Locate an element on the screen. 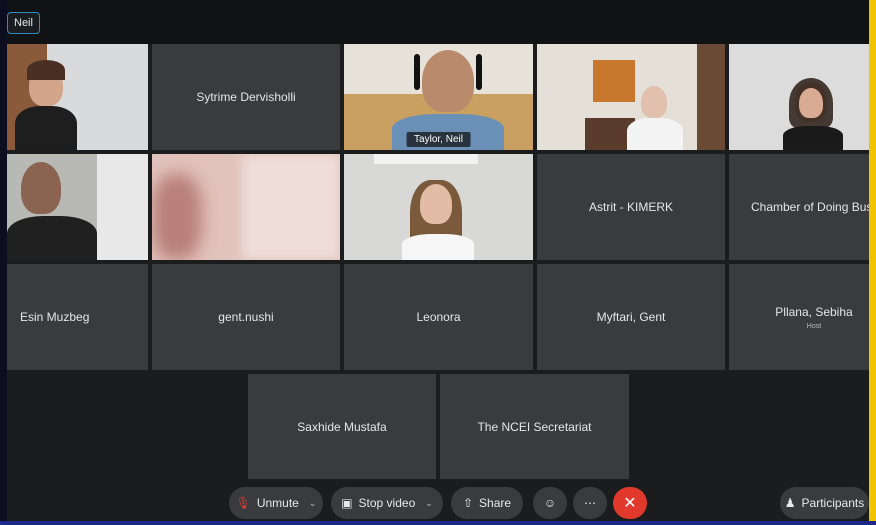  participant-name: Myftari, Gent is located at coordinates (631, 317).